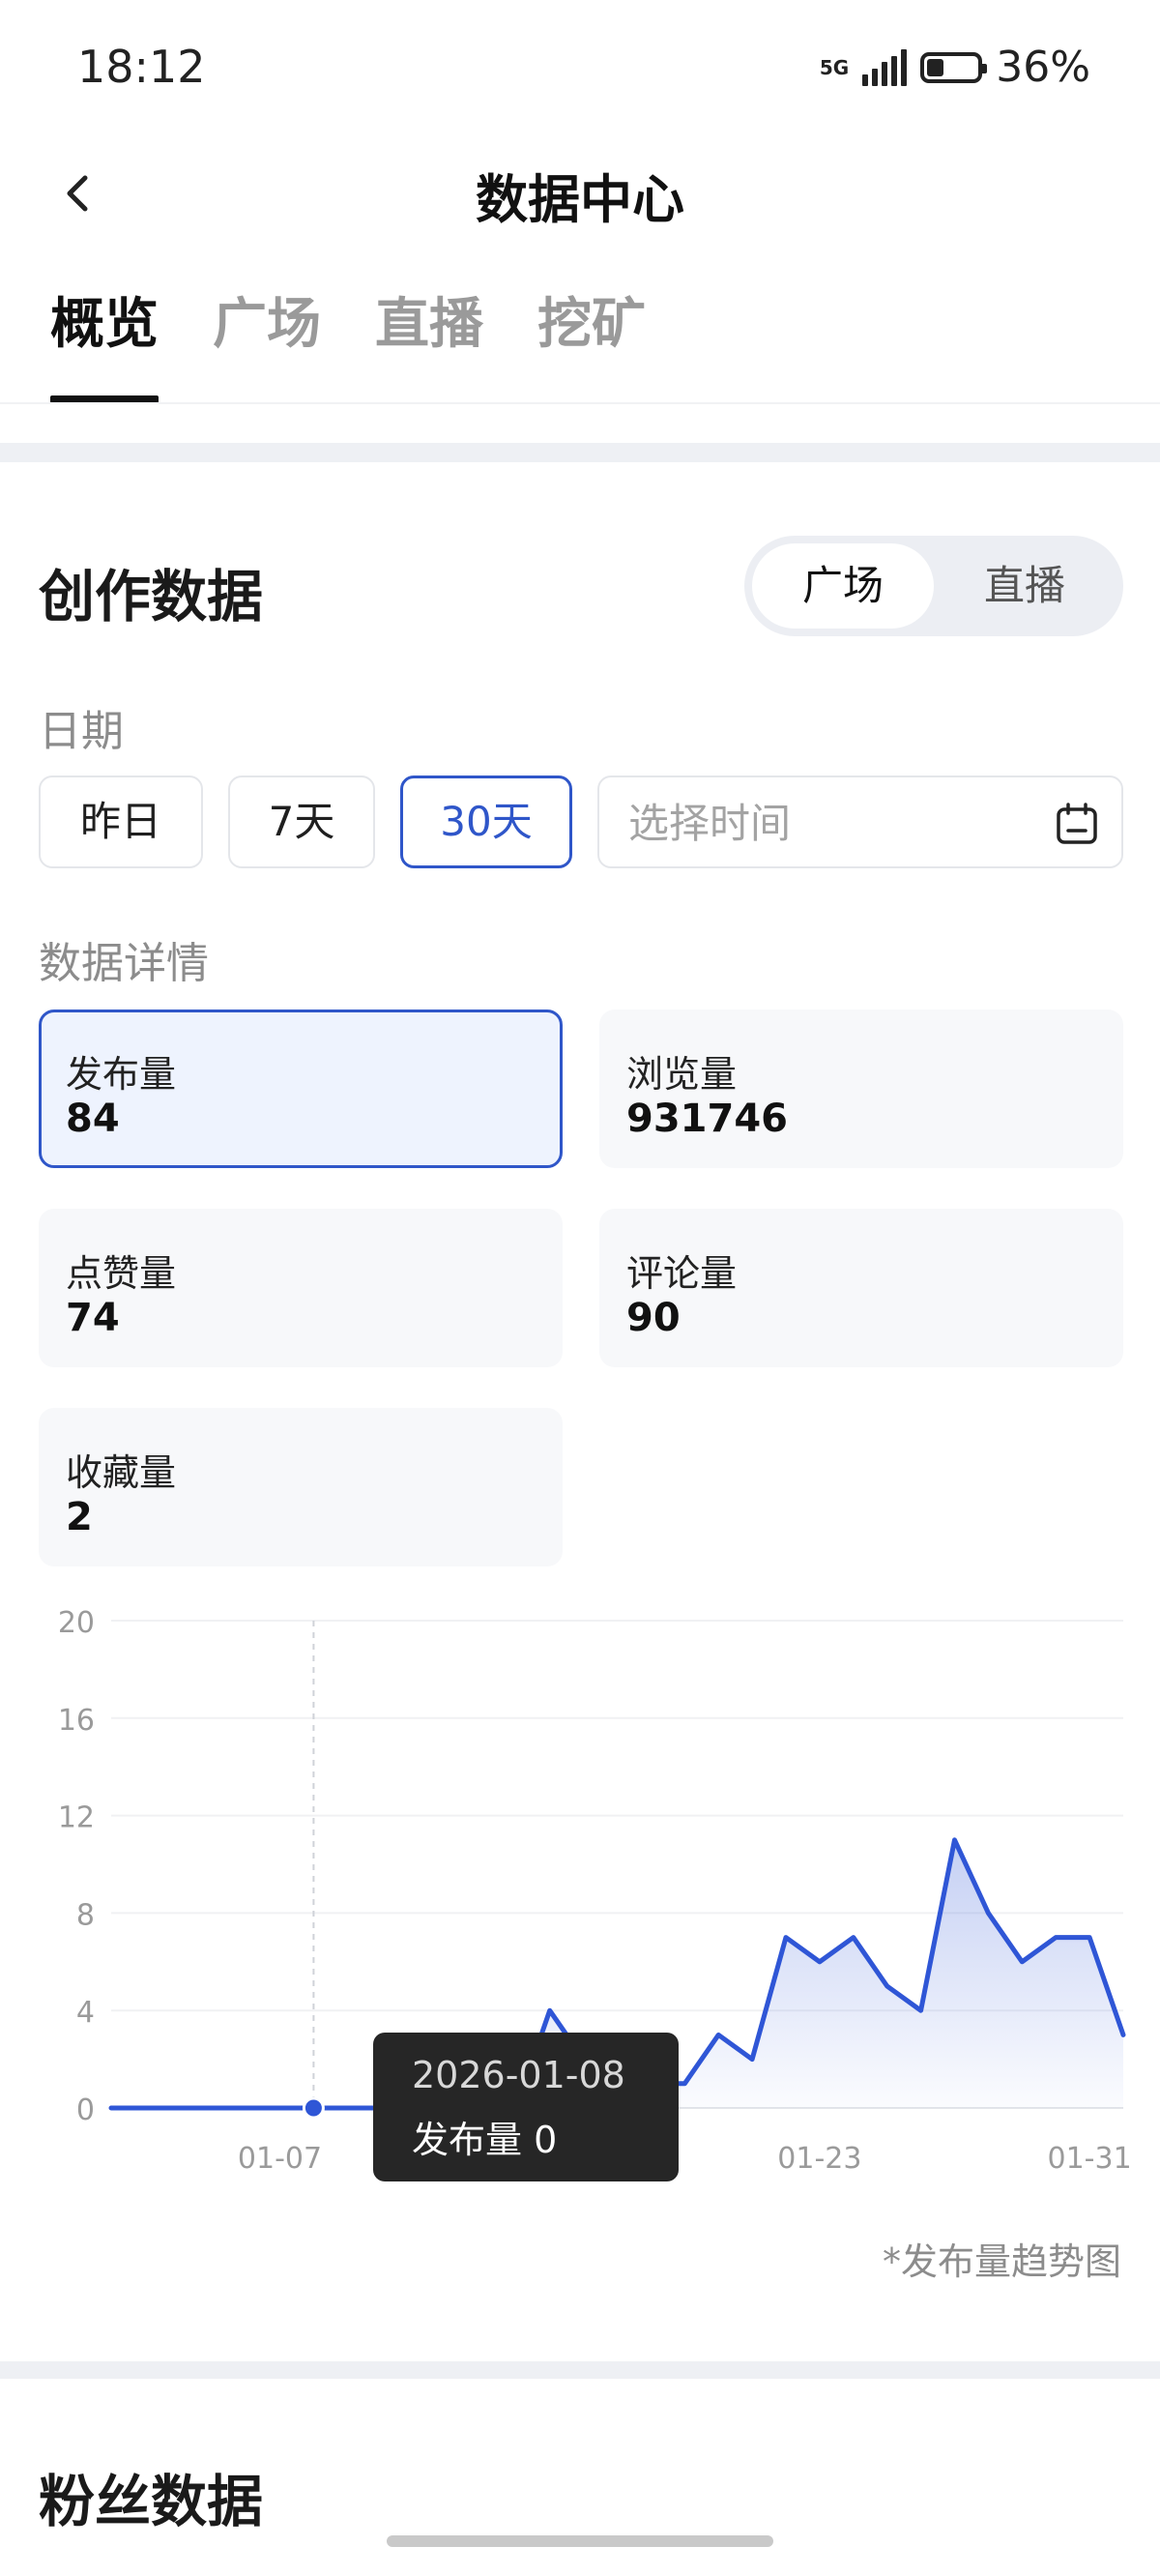 The width and height of the screenshot is (1160, 2576). What do you see at coordinates (121, 822) in the screenshot?
I see `date-chip-yesterday: 昨日` at bounding box center [121, 822].